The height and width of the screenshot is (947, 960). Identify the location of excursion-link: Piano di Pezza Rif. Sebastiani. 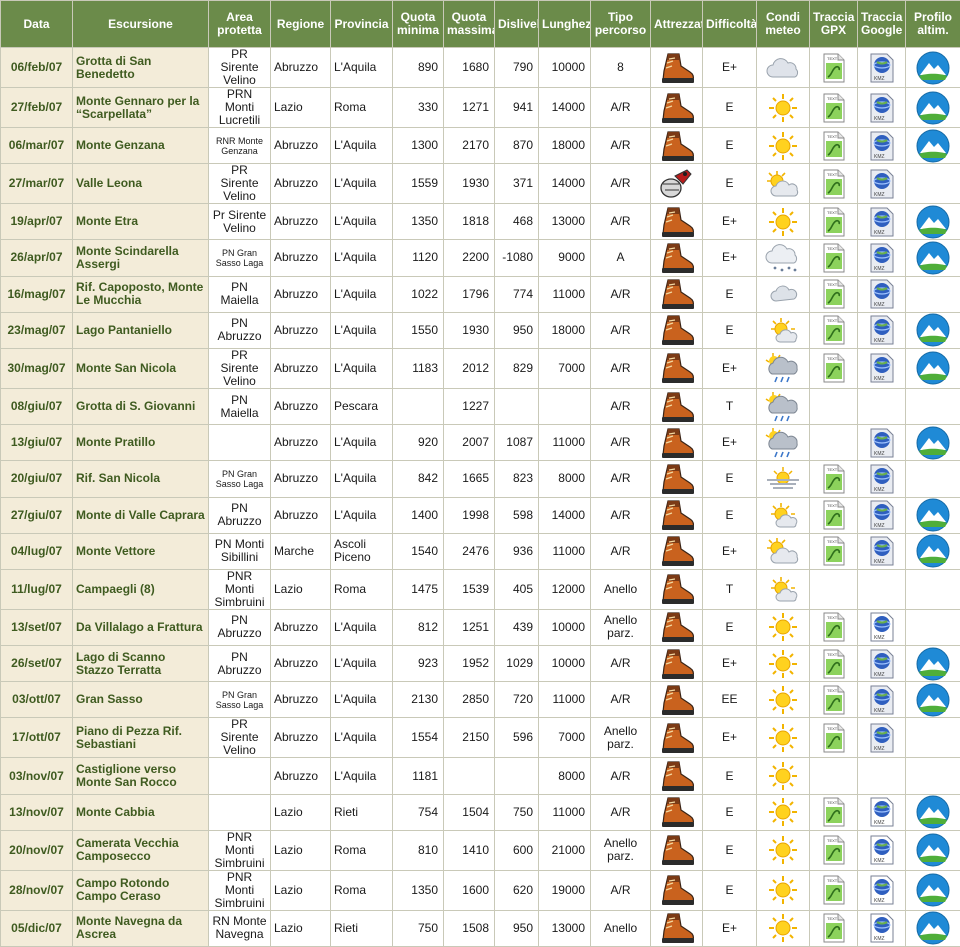
(141, 738).